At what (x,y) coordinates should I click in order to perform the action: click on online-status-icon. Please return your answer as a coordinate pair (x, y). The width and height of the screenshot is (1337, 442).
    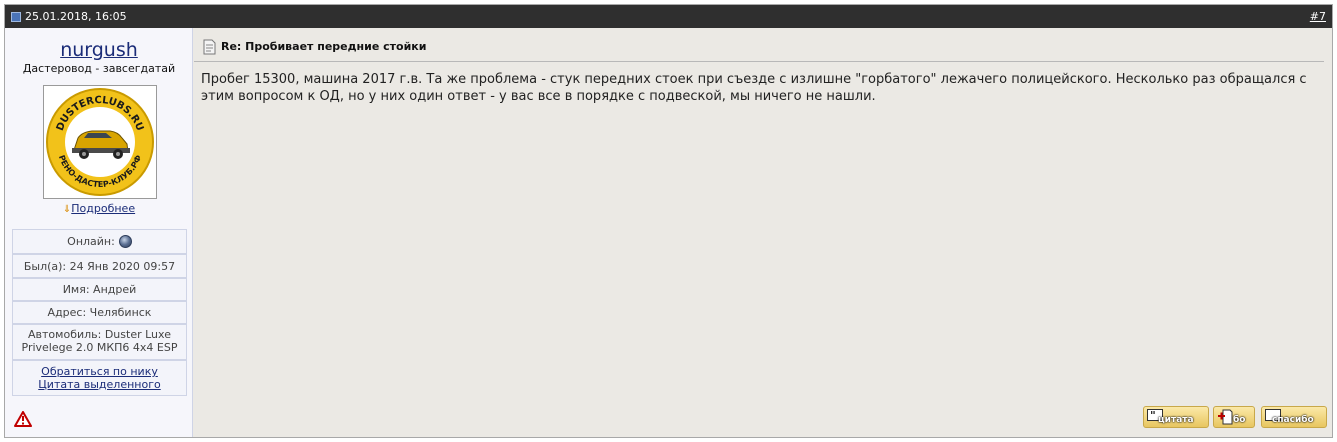
    Looking at the image, I should click on (125, 241).